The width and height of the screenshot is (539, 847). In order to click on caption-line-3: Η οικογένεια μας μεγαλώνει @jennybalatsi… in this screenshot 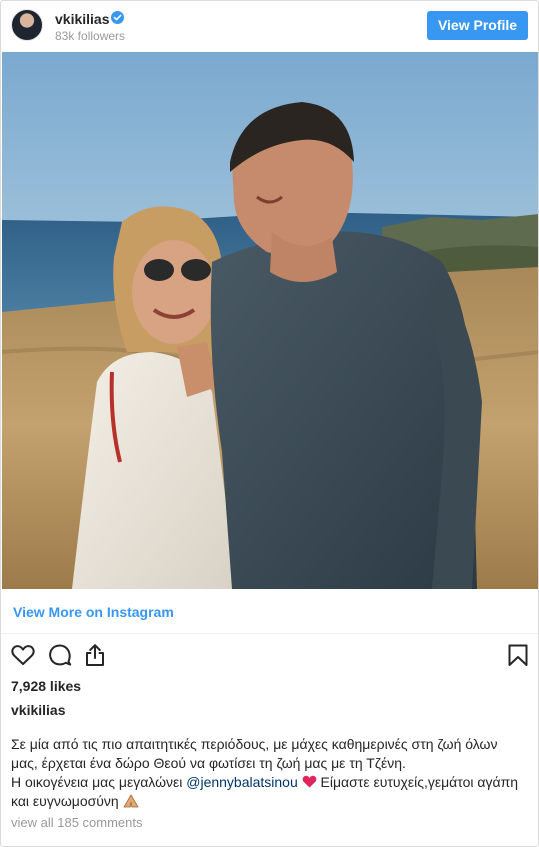, I will do `click(271, 782)`.